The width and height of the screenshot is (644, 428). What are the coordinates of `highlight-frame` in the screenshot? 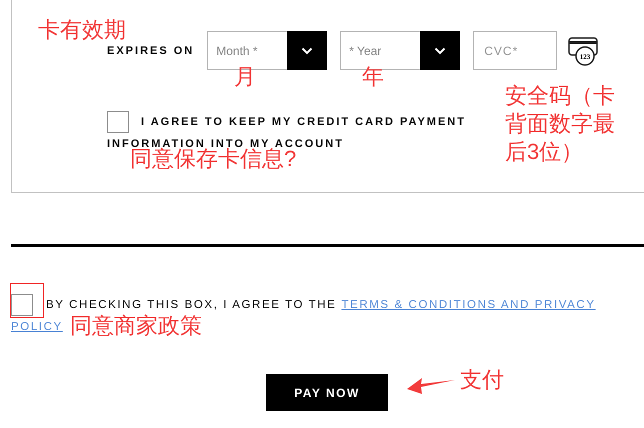 It's located at (27, 300).